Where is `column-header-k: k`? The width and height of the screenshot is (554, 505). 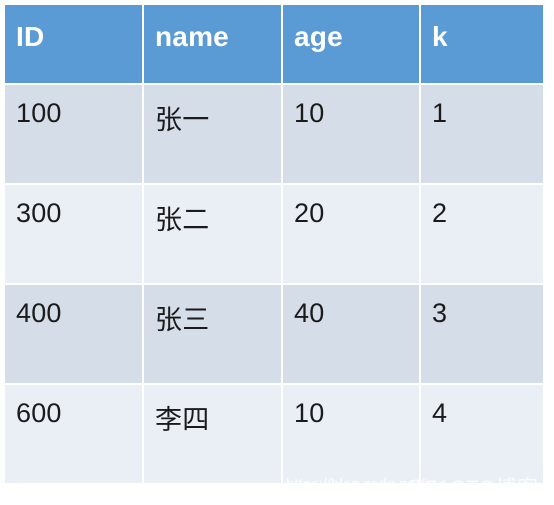 column-header-k: k is located at coordinates (482, 44).